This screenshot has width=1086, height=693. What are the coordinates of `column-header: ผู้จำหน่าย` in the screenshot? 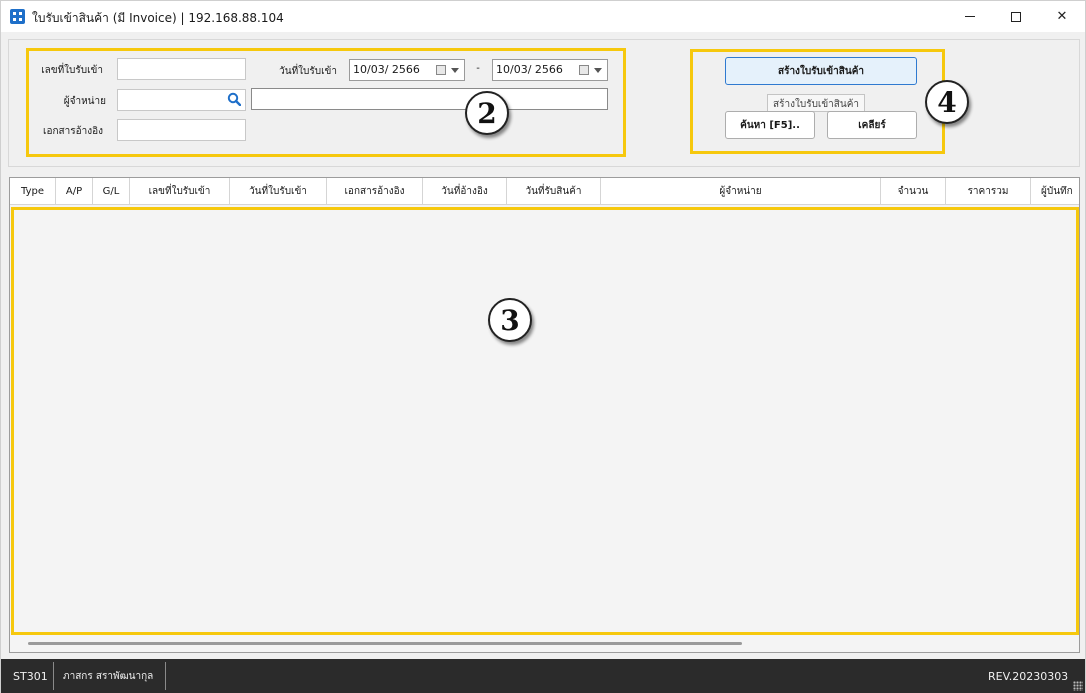 It's located at (741, 191).